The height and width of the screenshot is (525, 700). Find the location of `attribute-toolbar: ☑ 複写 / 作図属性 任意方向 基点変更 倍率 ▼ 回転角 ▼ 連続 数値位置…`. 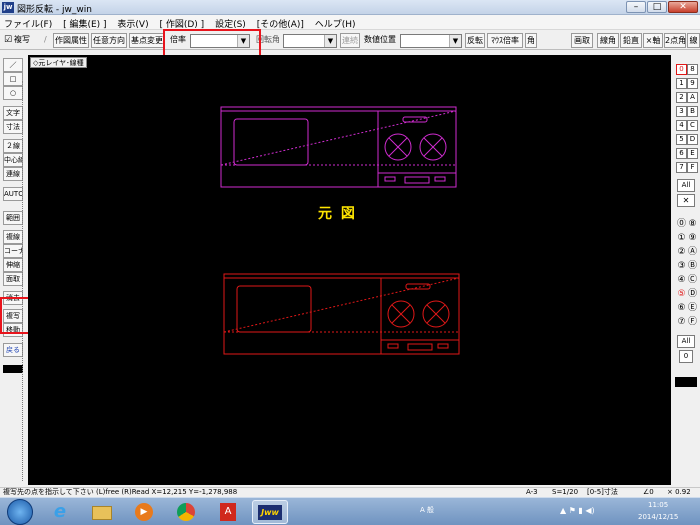

attribute-toolbar: ☑ 複写 / 作図属性 任意方向 基点変更 倍率 ▼ 回転角 ▼ 連続 数値位置… is located at coordinates (350, 40).